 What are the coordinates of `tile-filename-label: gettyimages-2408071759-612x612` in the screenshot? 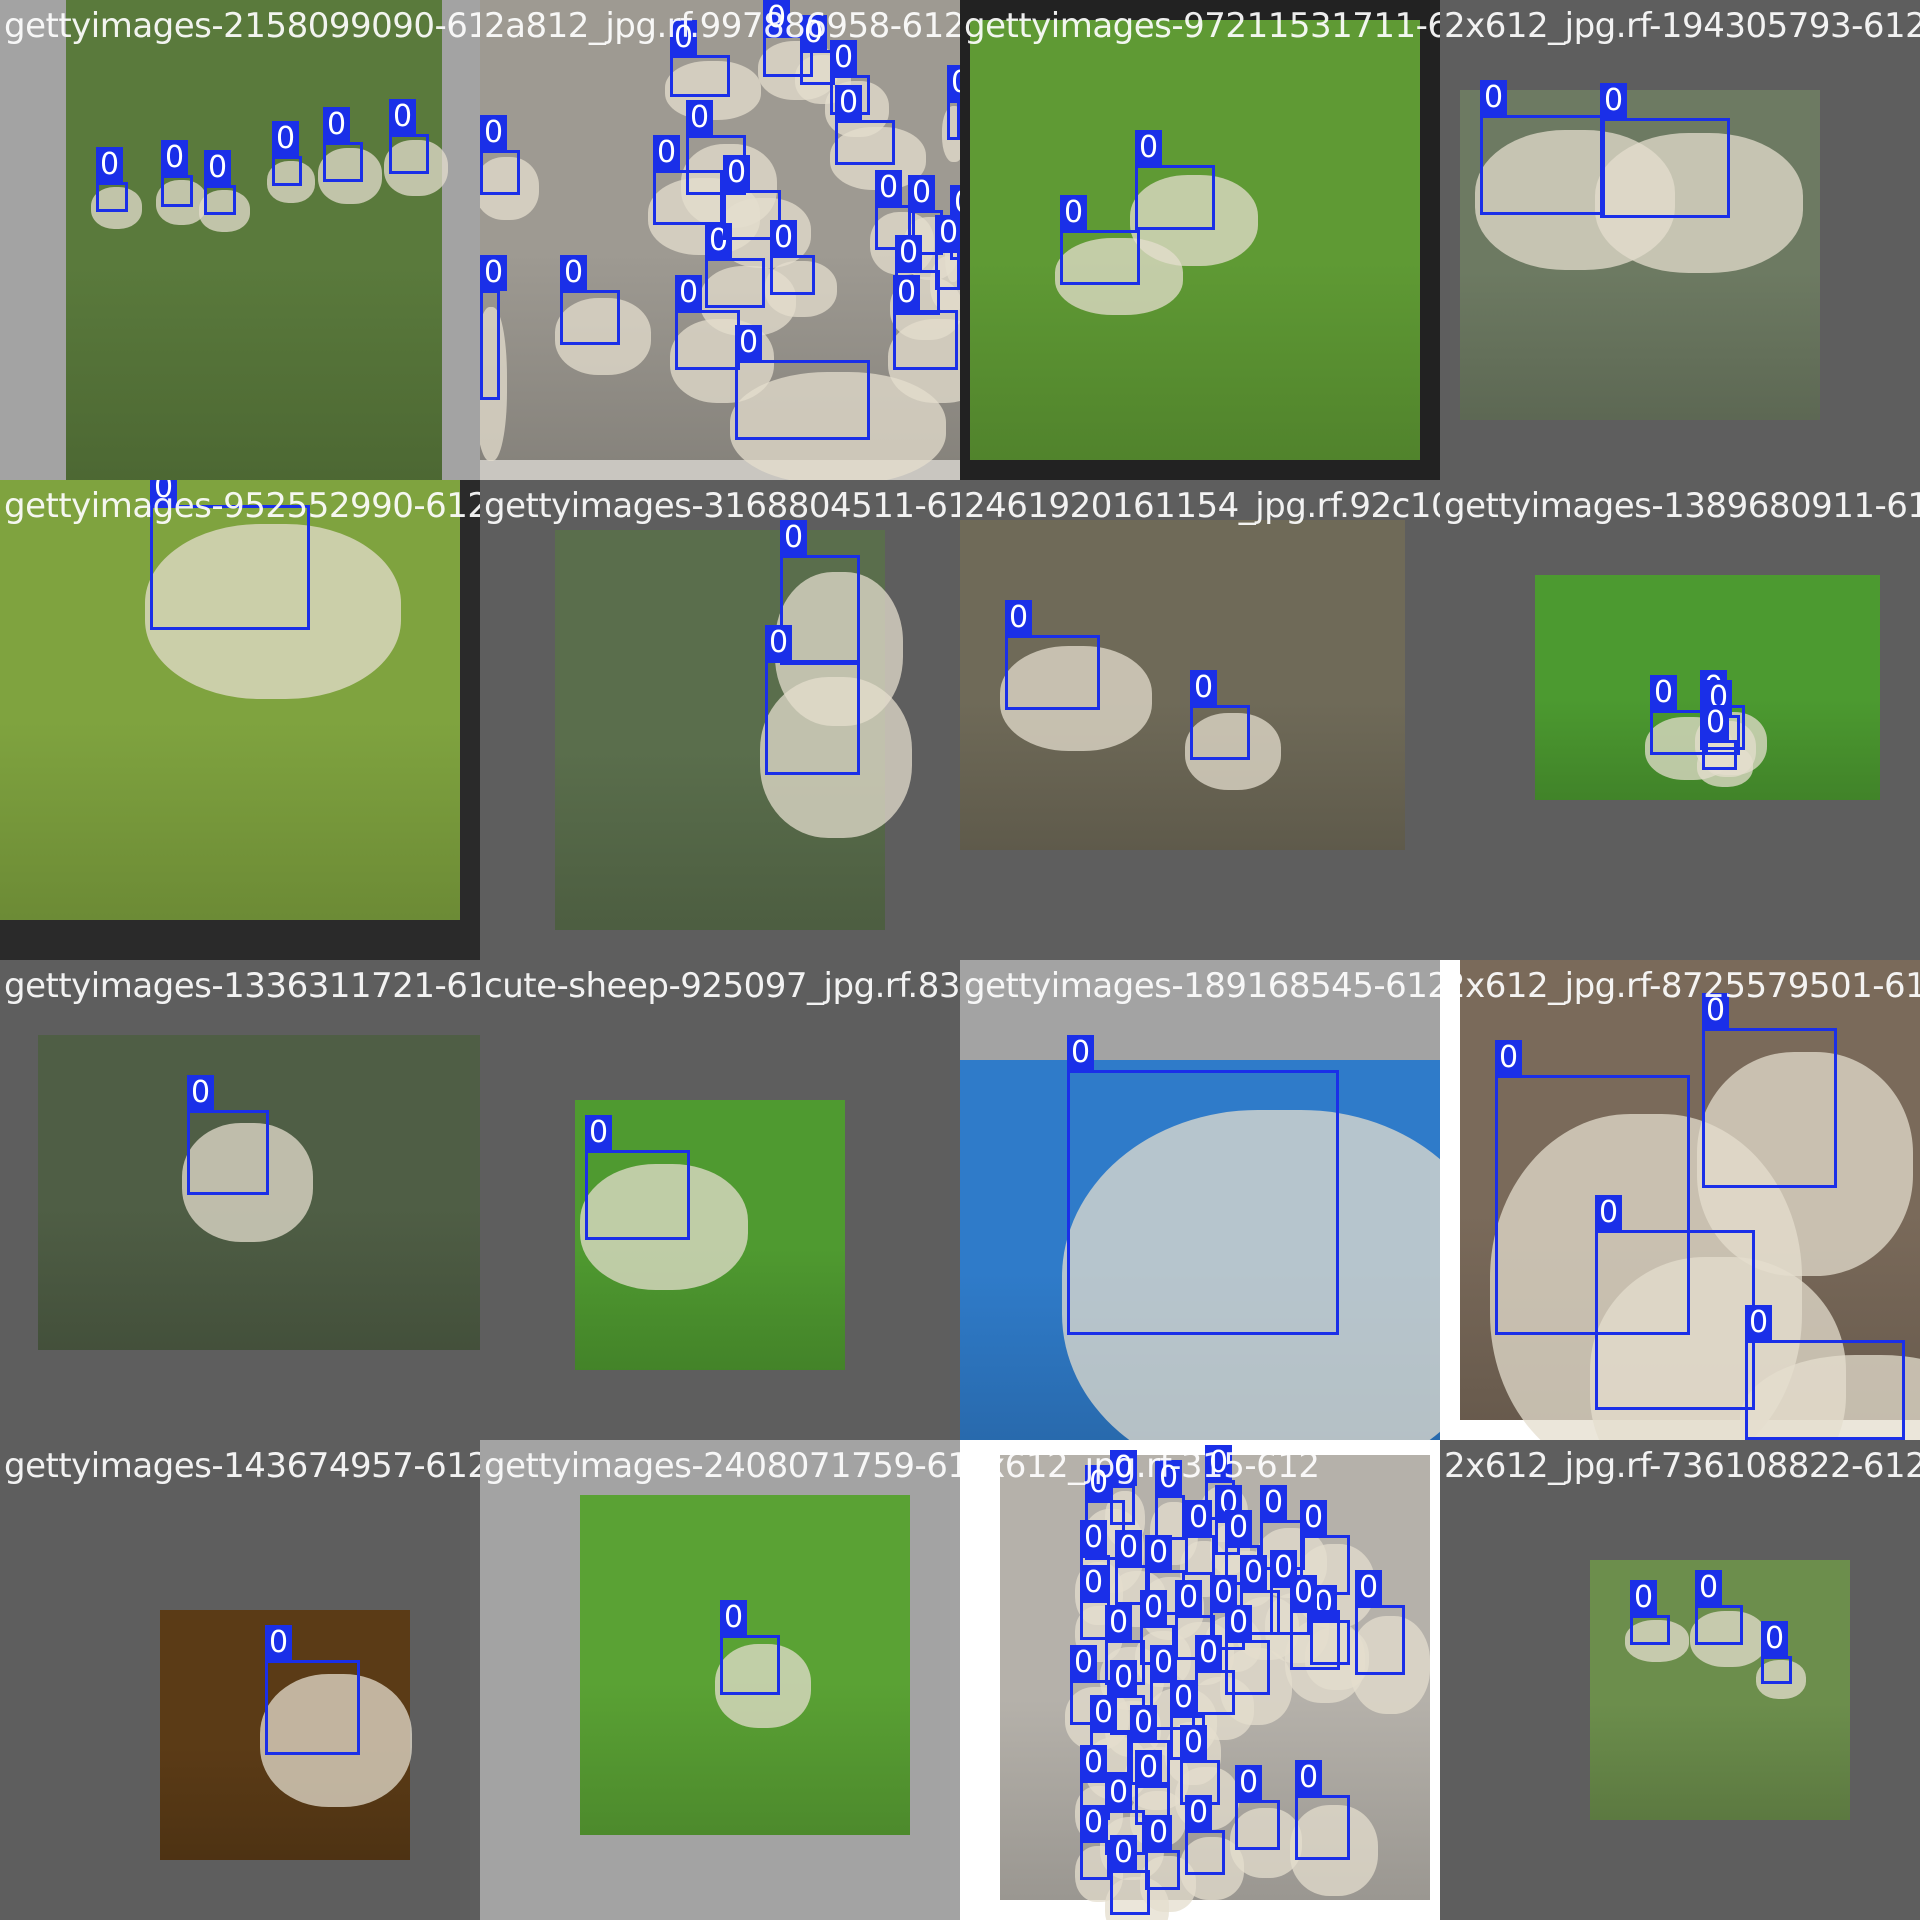 It's located at (722, 1466).